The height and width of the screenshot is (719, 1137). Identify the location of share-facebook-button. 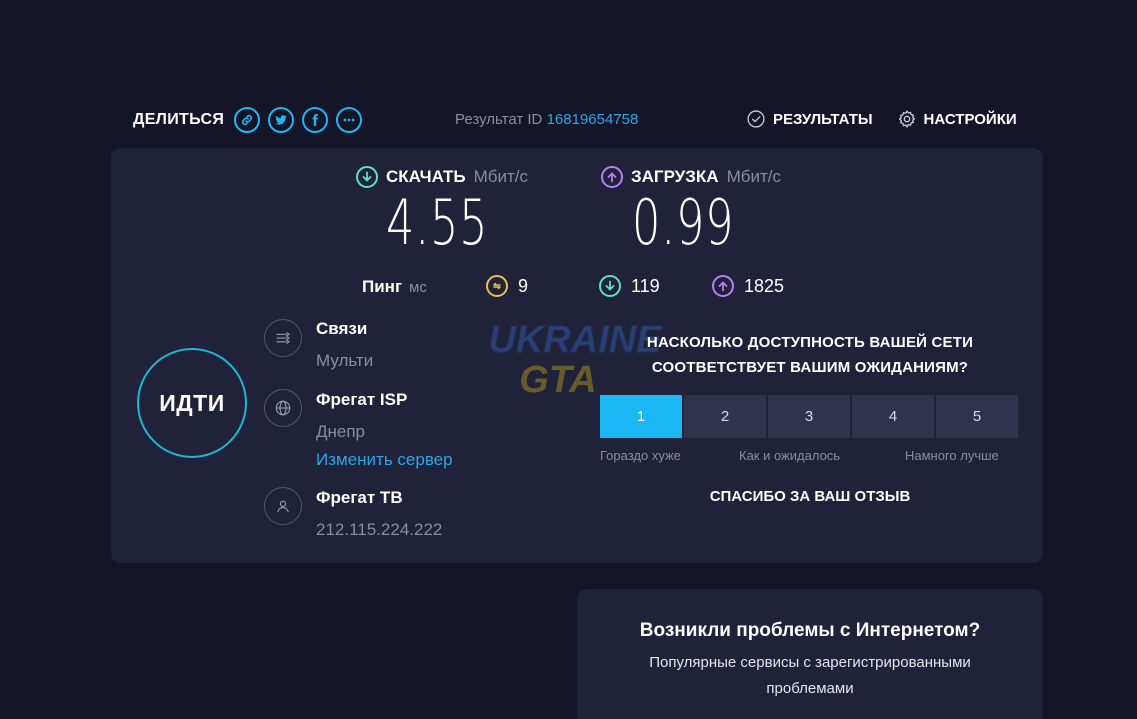
(315, 120).